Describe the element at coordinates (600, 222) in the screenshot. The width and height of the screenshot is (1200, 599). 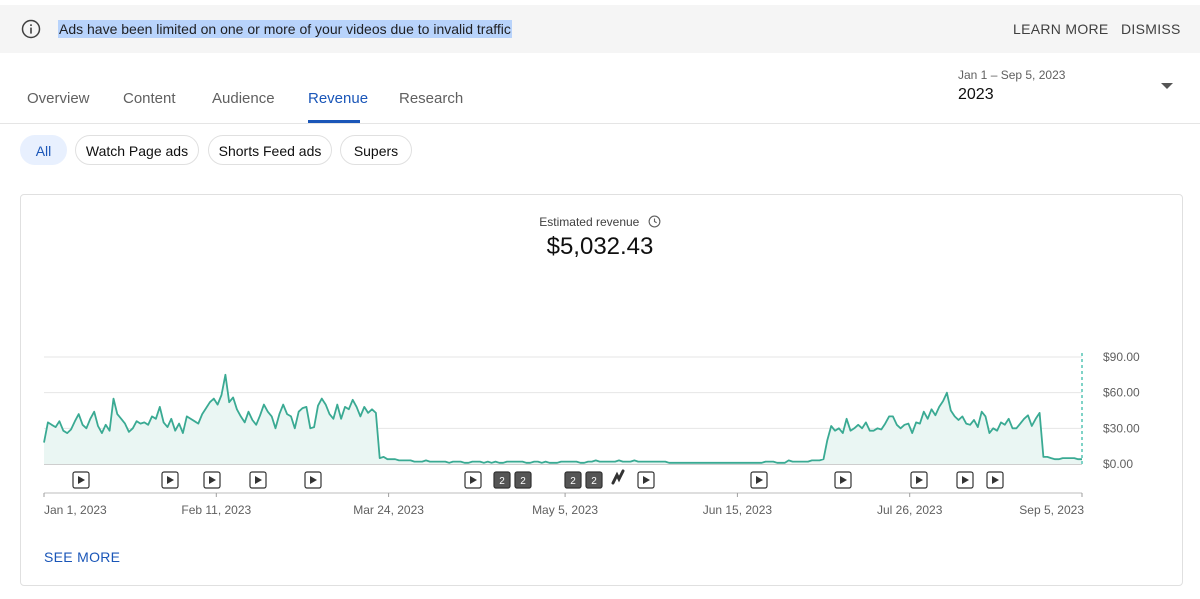
I see `metric-label: Estimated revenue` at that location.